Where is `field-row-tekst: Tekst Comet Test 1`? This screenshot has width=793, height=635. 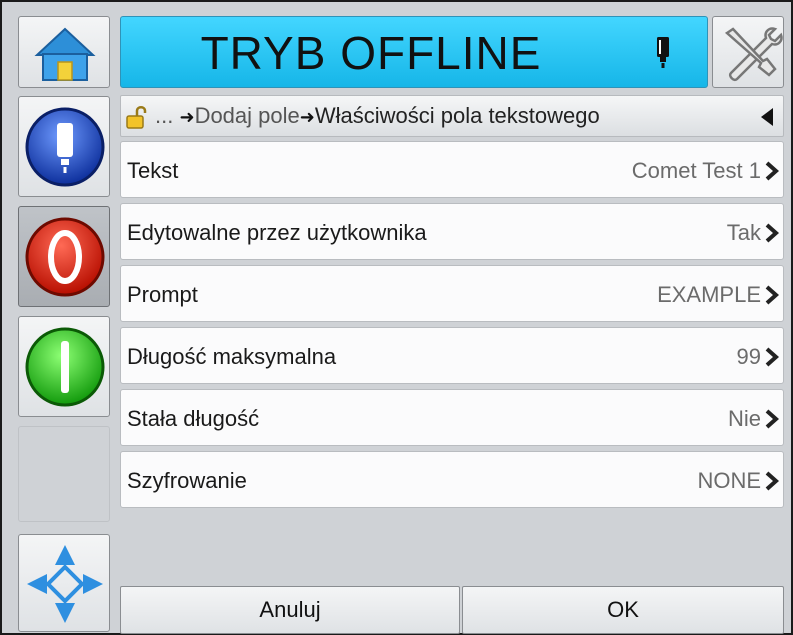
field-row-tekst: Tekst Comet Test 1 is located at coordinates (452, 169).